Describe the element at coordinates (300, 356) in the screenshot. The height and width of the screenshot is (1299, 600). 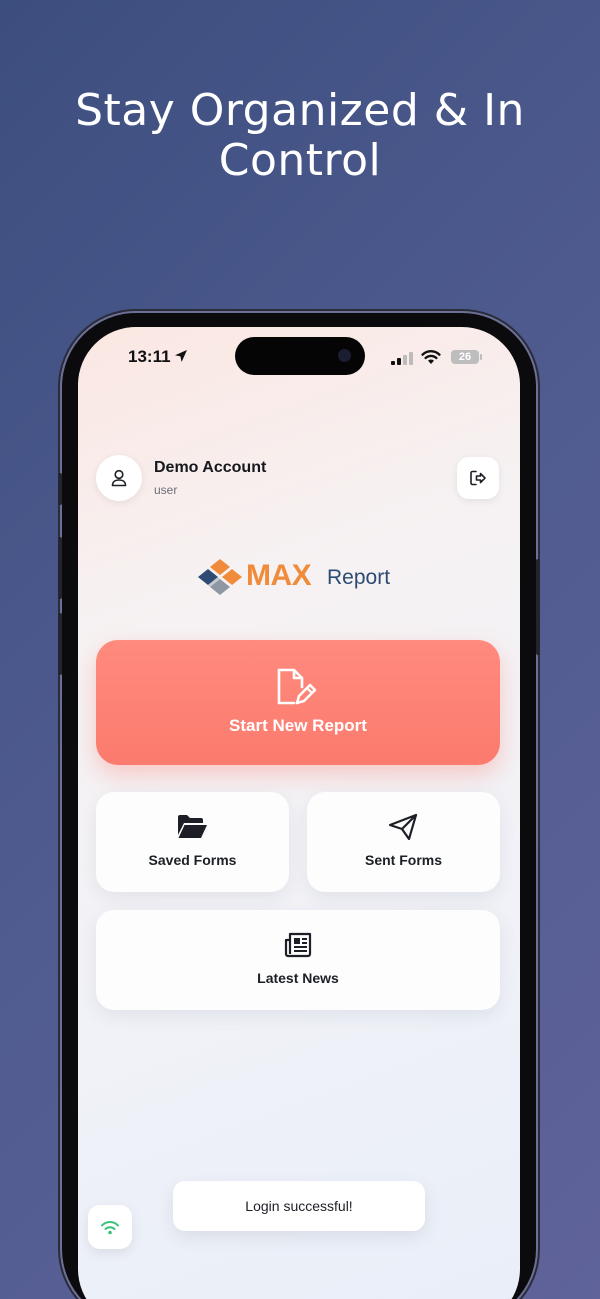
I see `dynamic-island` at that location.